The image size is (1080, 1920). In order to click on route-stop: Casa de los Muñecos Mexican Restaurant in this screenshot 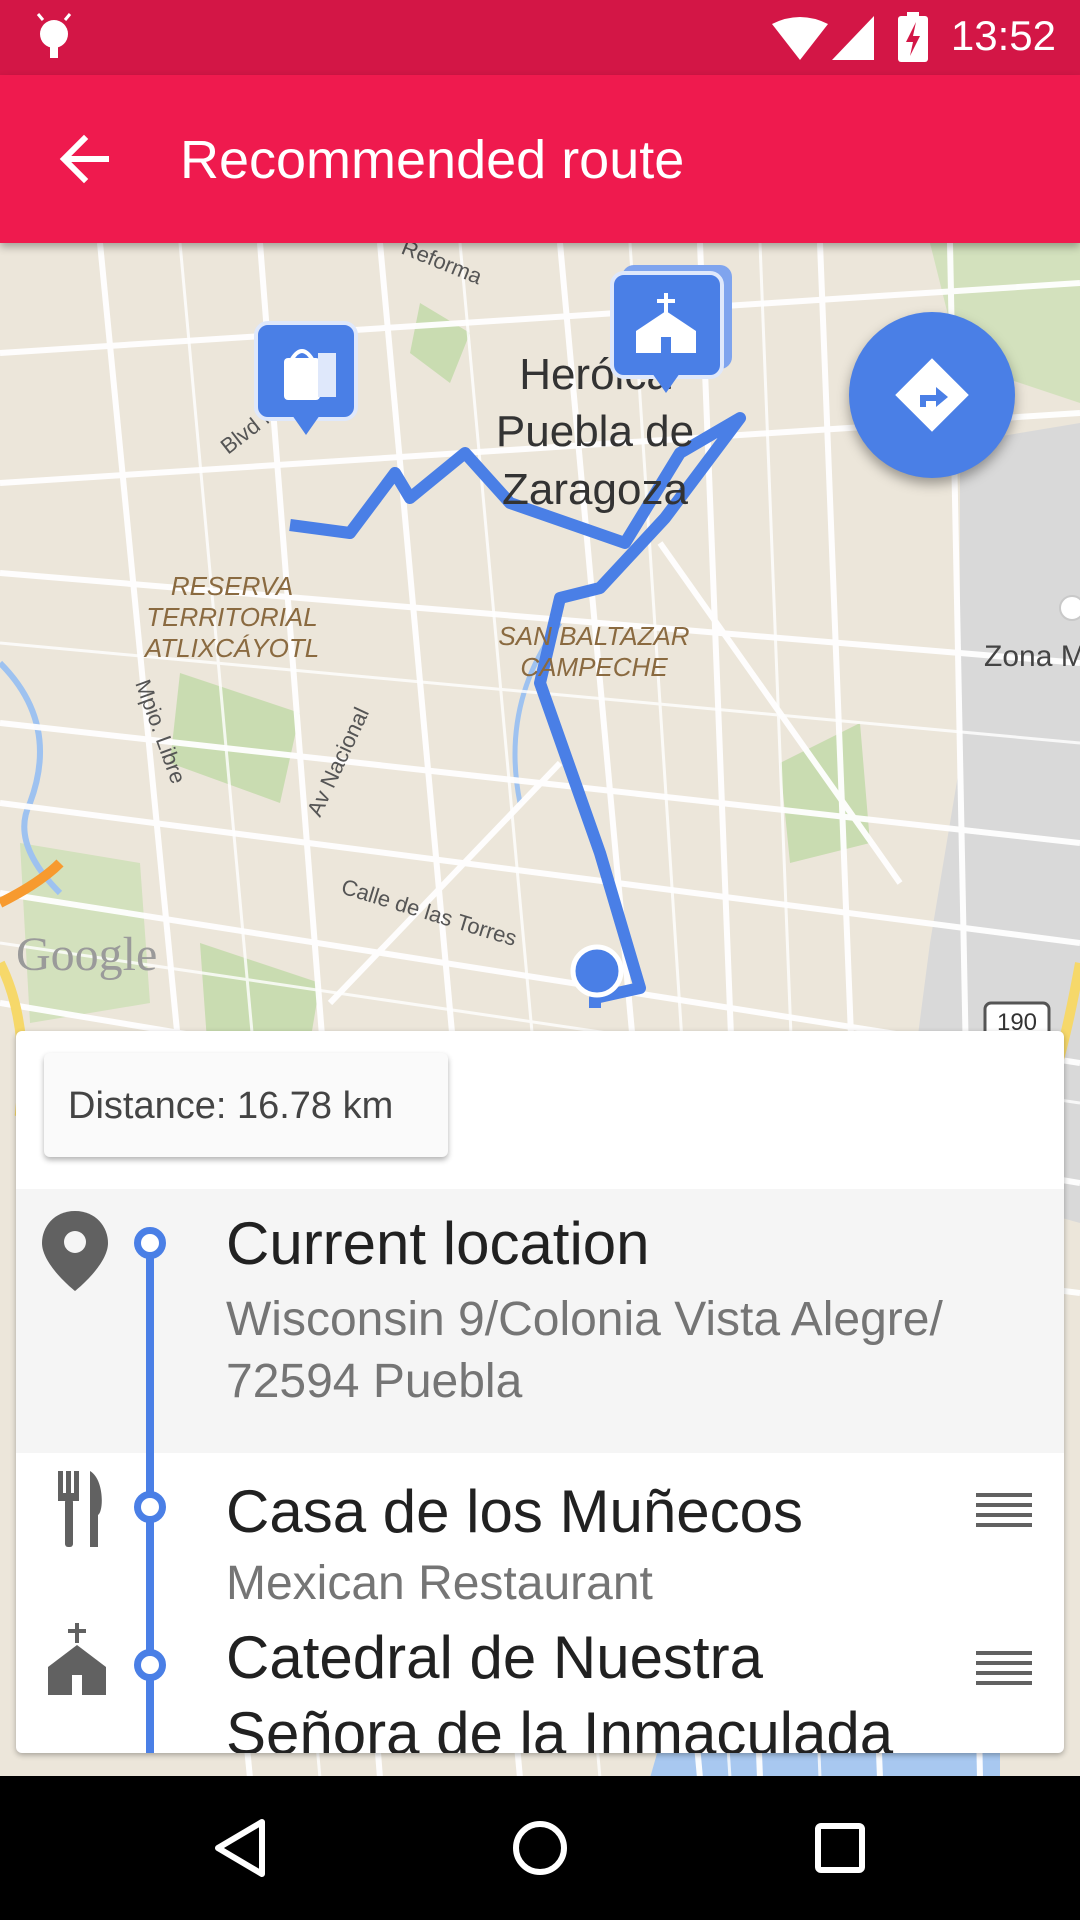, I will do `click(540, 1538)`.